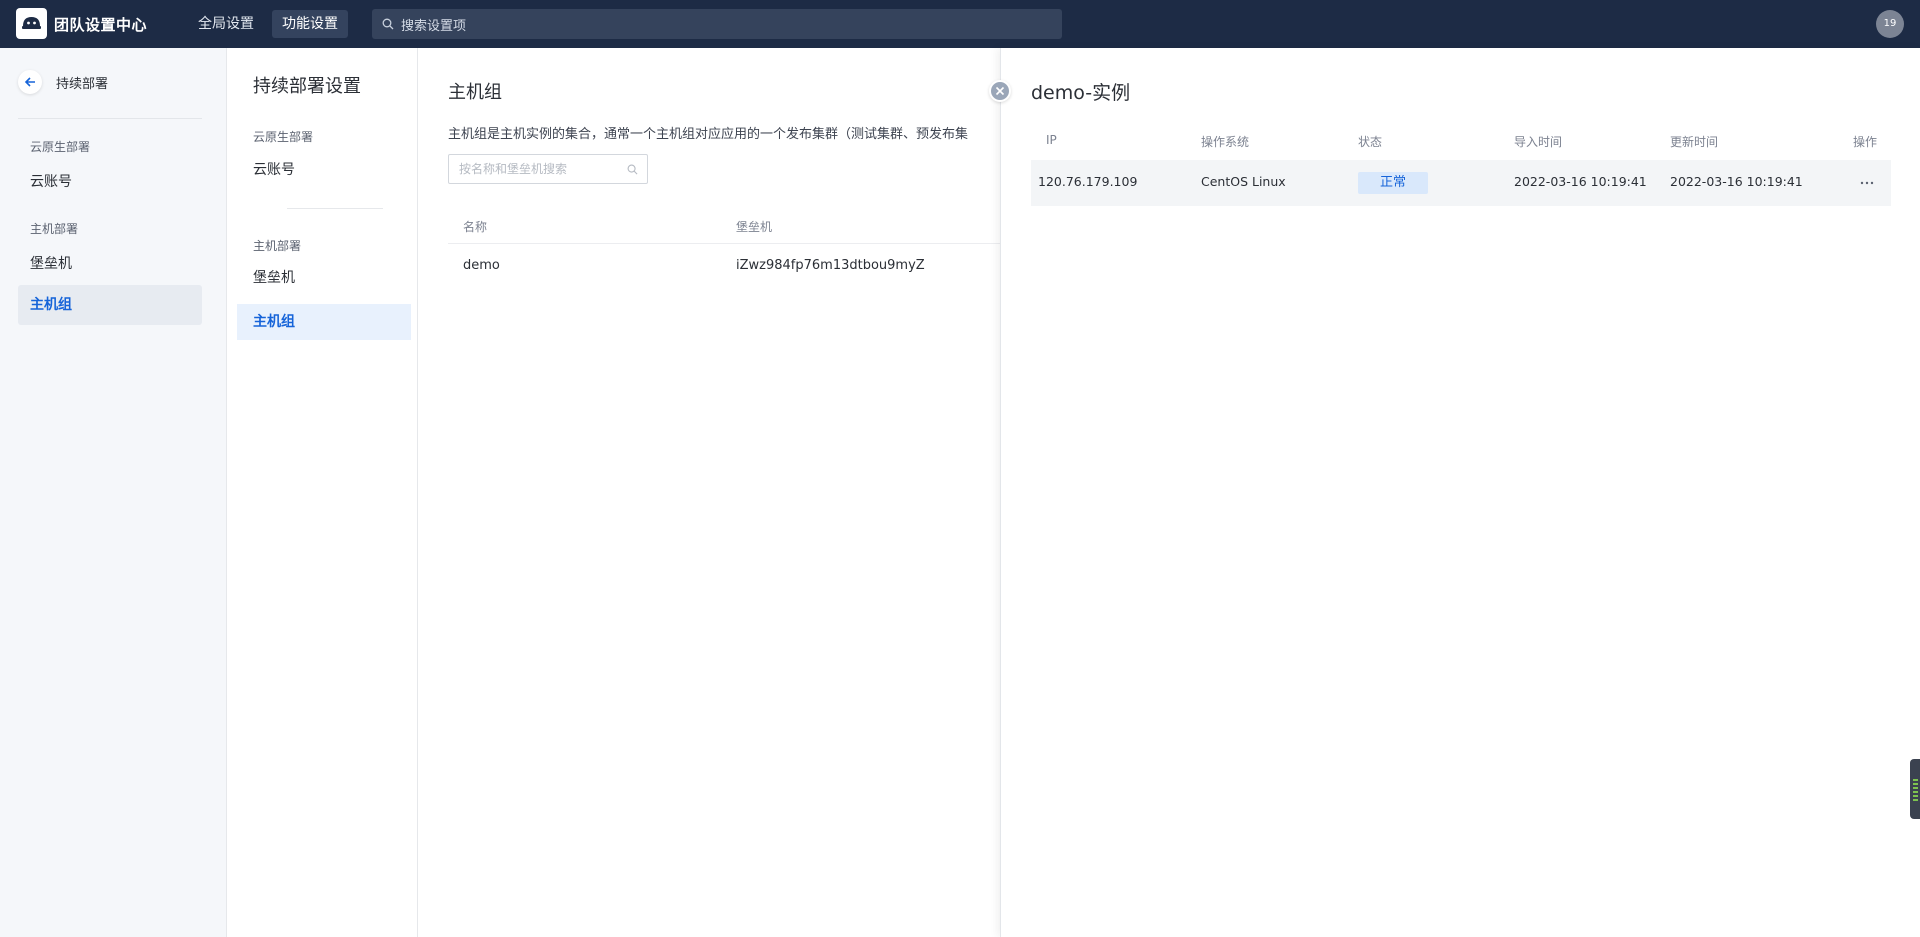 This screenshot has width=1920, height=937. I want to click on user-avatar: 19, so click(1890, 24).